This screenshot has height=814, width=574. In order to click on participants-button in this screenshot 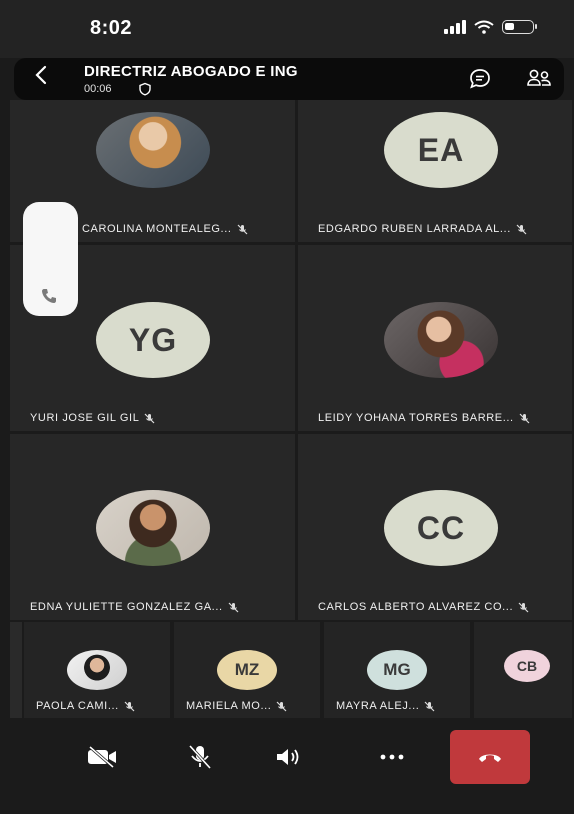, I will do `click(539, 81)`.